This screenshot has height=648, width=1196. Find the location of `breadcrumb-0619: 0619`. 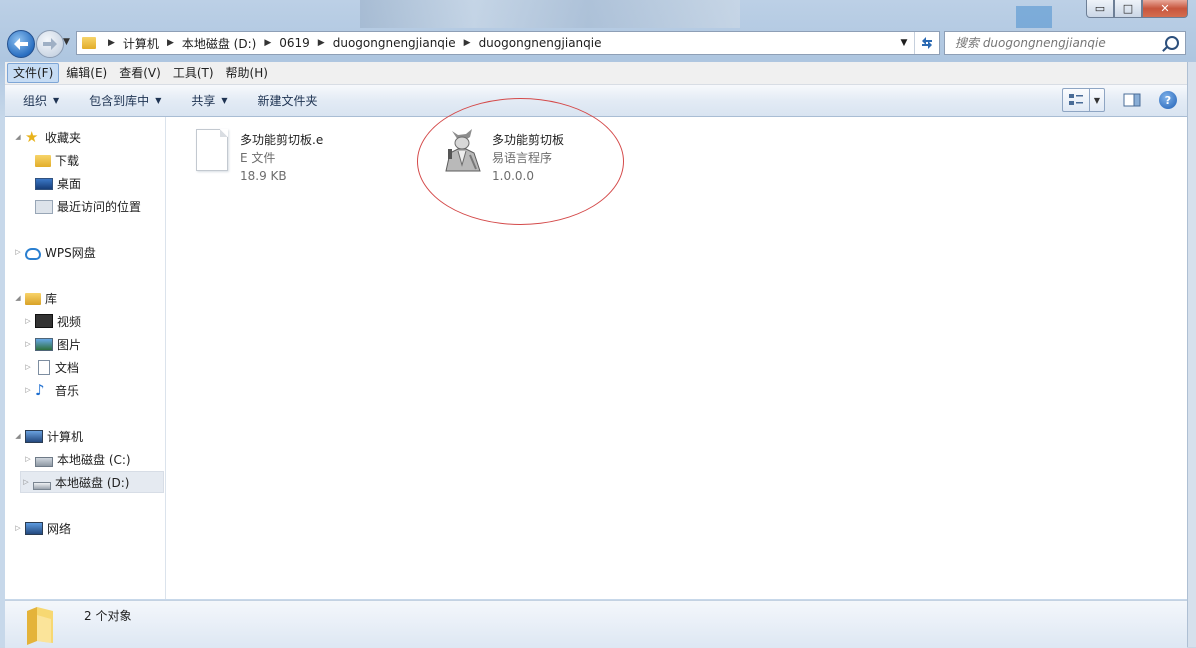

breadcrumb-0619: 0619 is located at coordinates (294, 43).